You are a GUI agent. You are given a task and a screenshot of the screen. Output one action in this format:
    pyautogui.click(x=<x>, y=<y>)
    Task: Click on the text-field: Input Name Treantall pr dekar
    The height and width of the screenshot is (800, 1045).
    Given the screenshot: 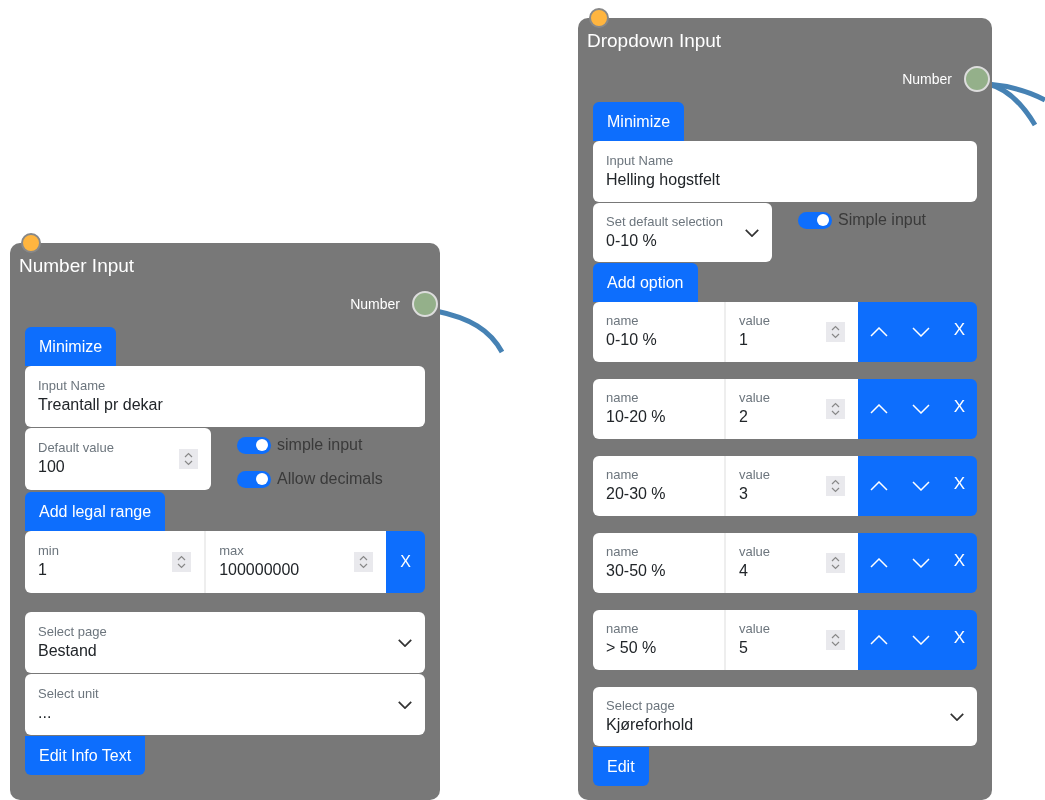 What is the action you would take?
    pyautogui.click(x=225, y=396)
    